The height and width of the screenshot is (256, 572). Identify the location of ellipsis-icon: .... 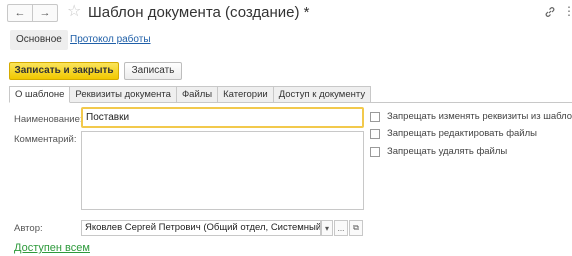
(341, 228).